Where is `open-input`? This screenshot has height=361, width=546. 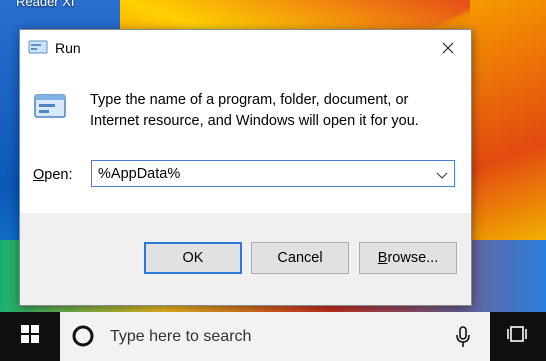 open-input is located at coordinates (263, 173).